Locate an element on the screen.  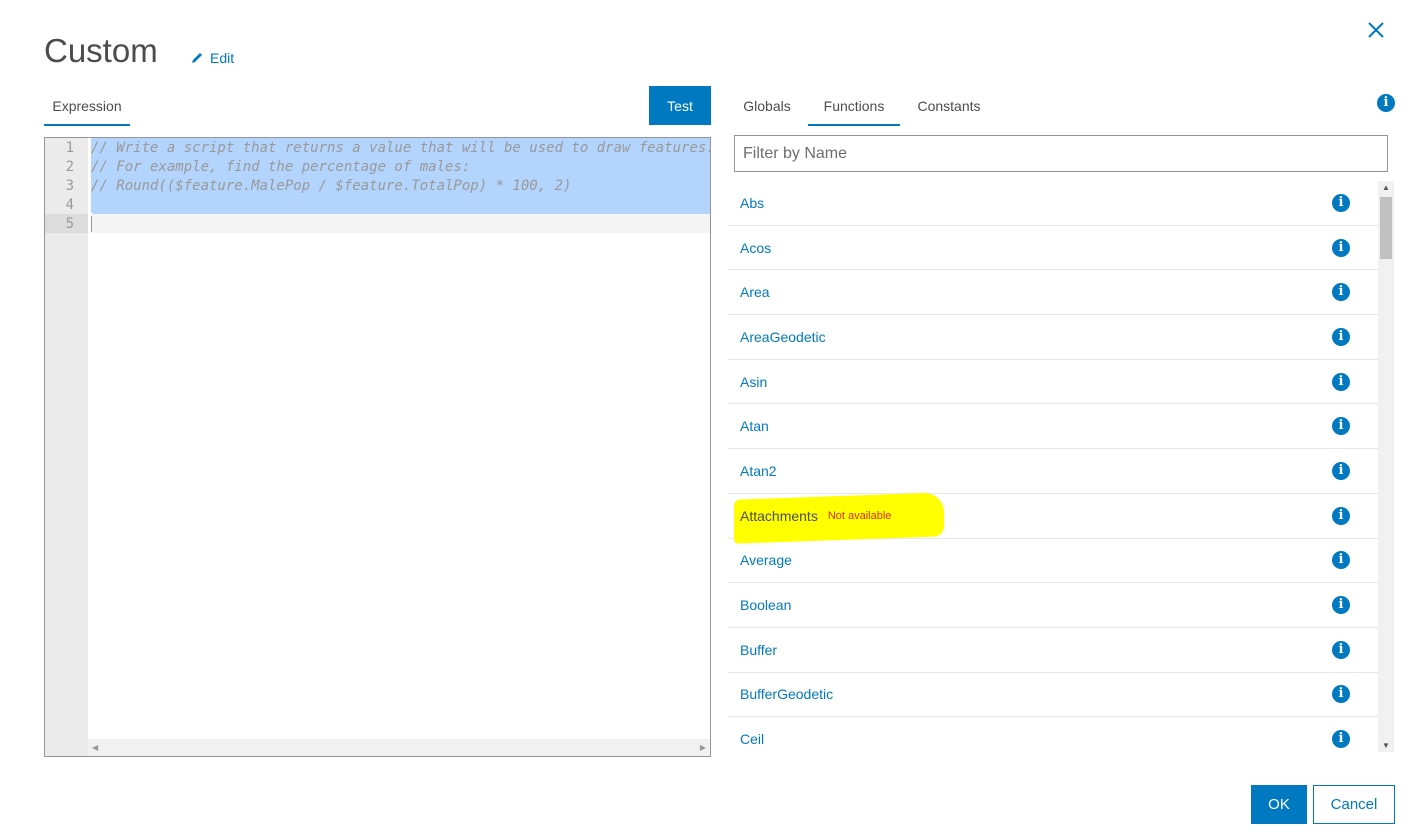
function-name: BufferGeodetic is located at coordinates (787, 694).